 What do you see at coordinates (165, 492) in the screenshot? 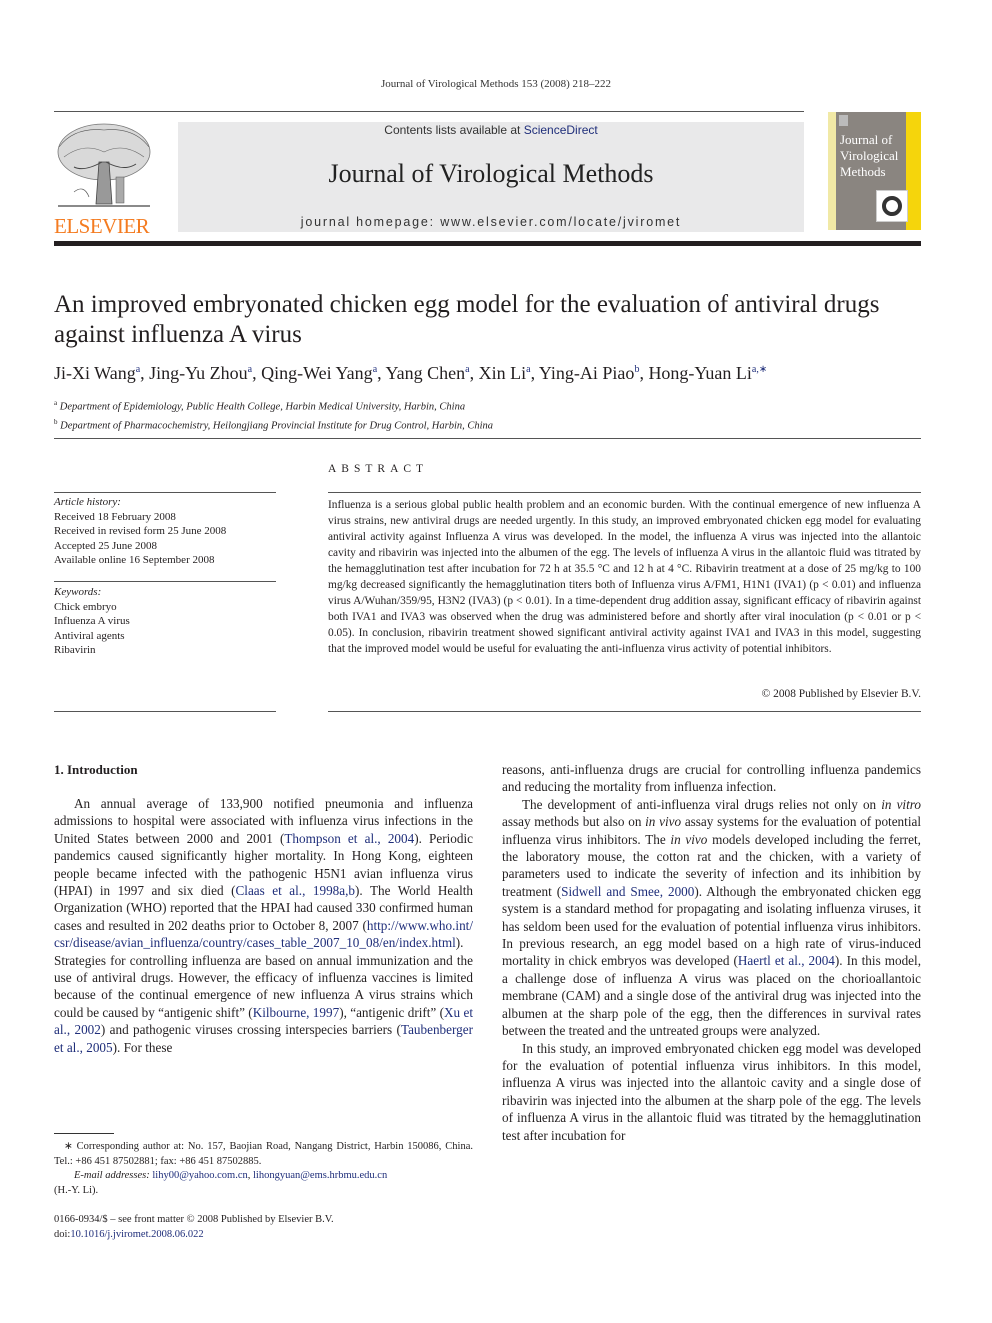
I see `article-info-rule` at bounding box center [165, 492].